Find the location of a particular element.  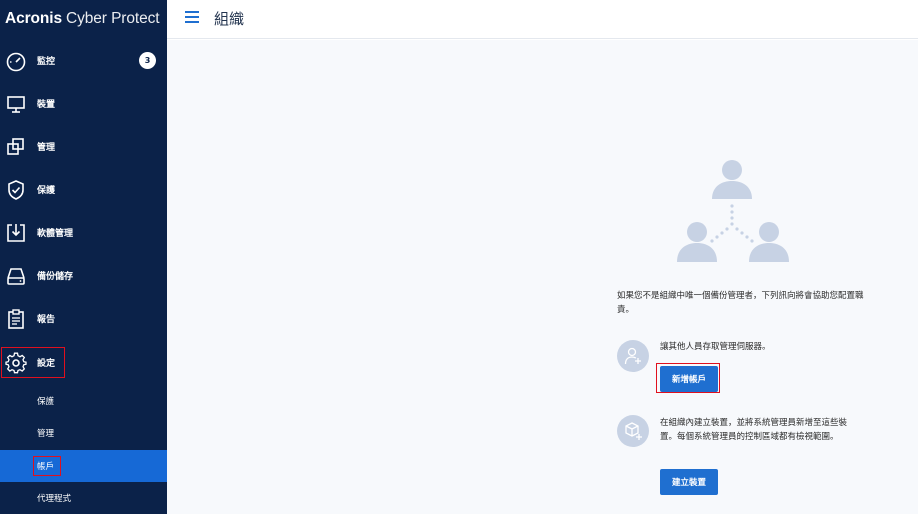

add-account-description: 讓其他人員存取管理伺服器。 is located at coordinates (715, 347).